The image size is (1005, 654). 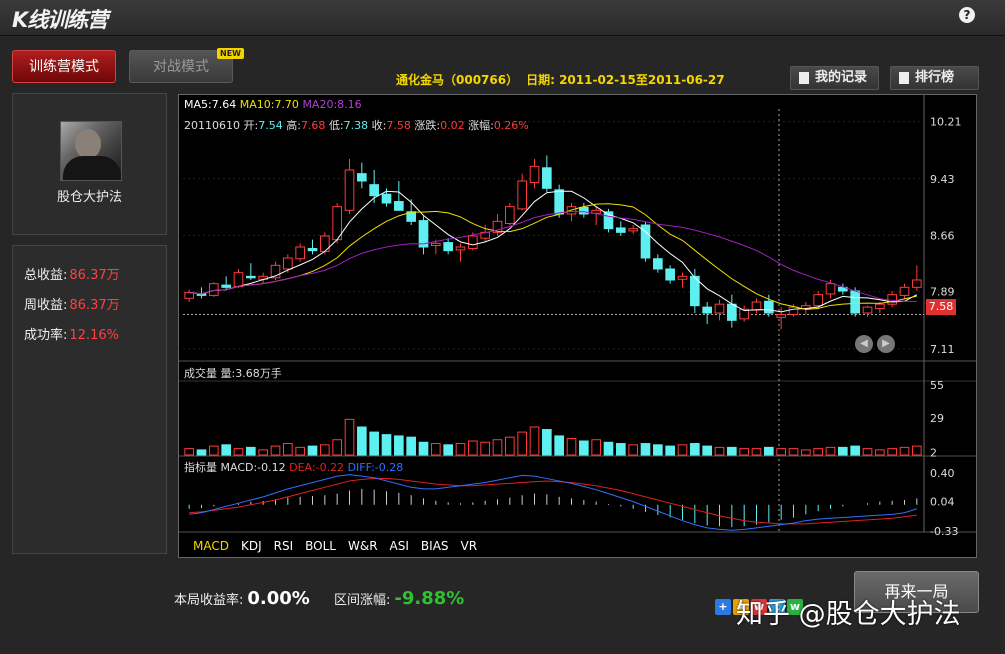 I want to click on indicator-tab-kdj: KDJ, so click(x=251, y=546).